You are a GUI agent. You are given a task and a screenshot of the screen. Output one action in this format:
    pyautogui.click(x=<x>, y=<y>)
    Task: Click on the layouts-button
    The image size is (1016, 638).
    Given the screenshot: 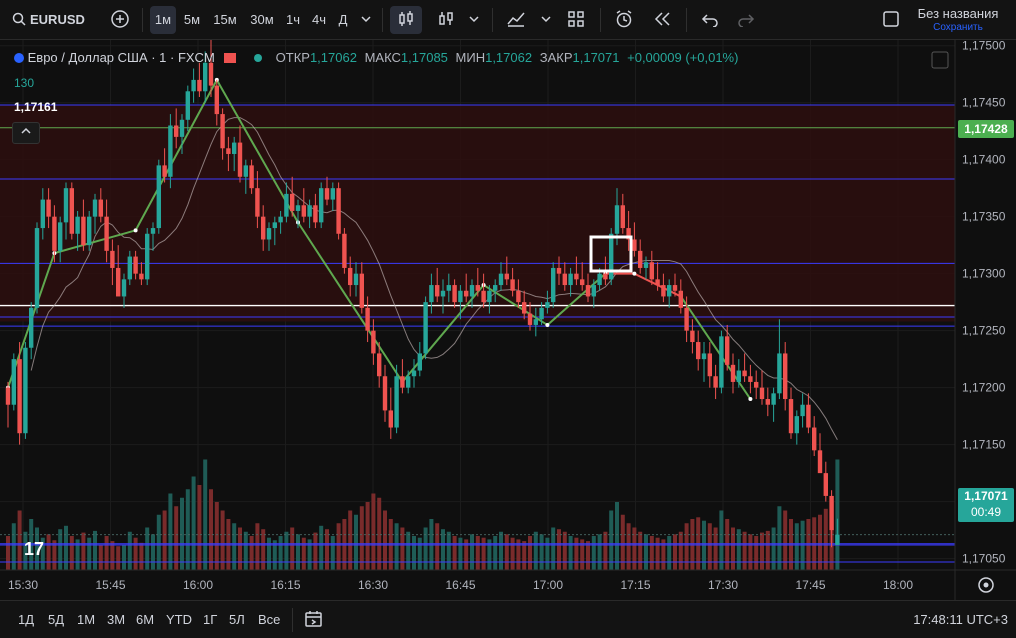 What is the action you would take?
    pyautogui.click(x=576, y=20)
    